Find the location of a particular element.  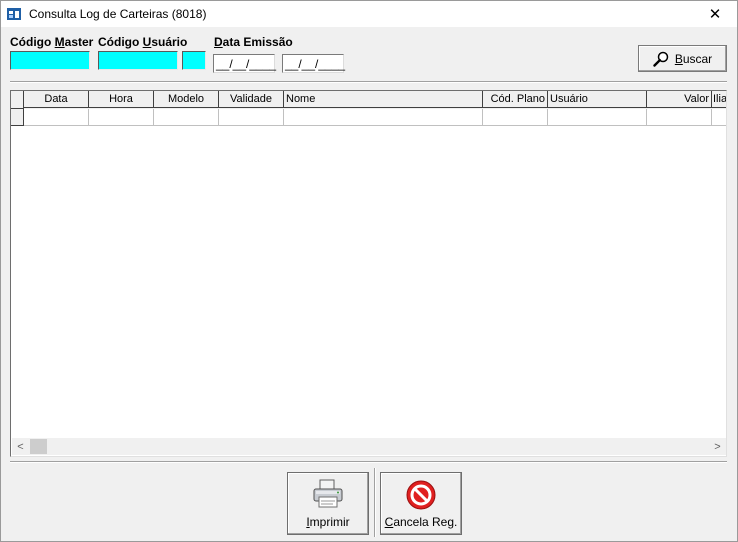

data-emissao-label: Data Emissão is located at coordinates (253, 42).